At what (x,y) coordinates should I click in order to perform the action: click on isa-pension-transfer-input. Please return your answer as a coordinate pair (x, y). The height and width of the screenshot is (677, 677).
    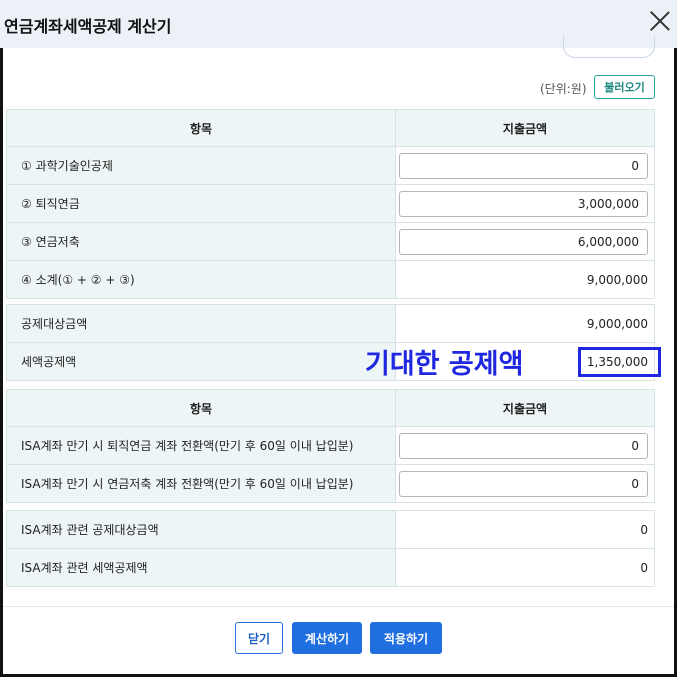
    Looking at the image, I should click on (523, 483).